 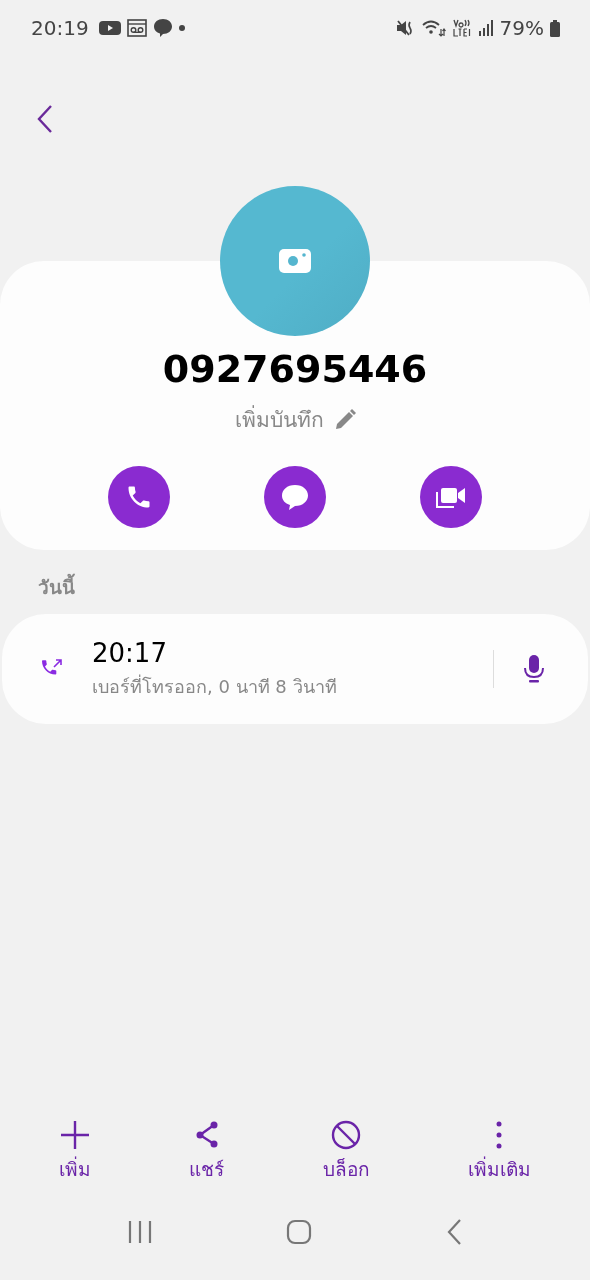 What do you see at coordinates (295, 669) in the screenshot?
I see `call-log-item: 20:17 เบอร์ที่โทรออก, 0 นาที 8 วินาที` at bounding box center [295, 669].